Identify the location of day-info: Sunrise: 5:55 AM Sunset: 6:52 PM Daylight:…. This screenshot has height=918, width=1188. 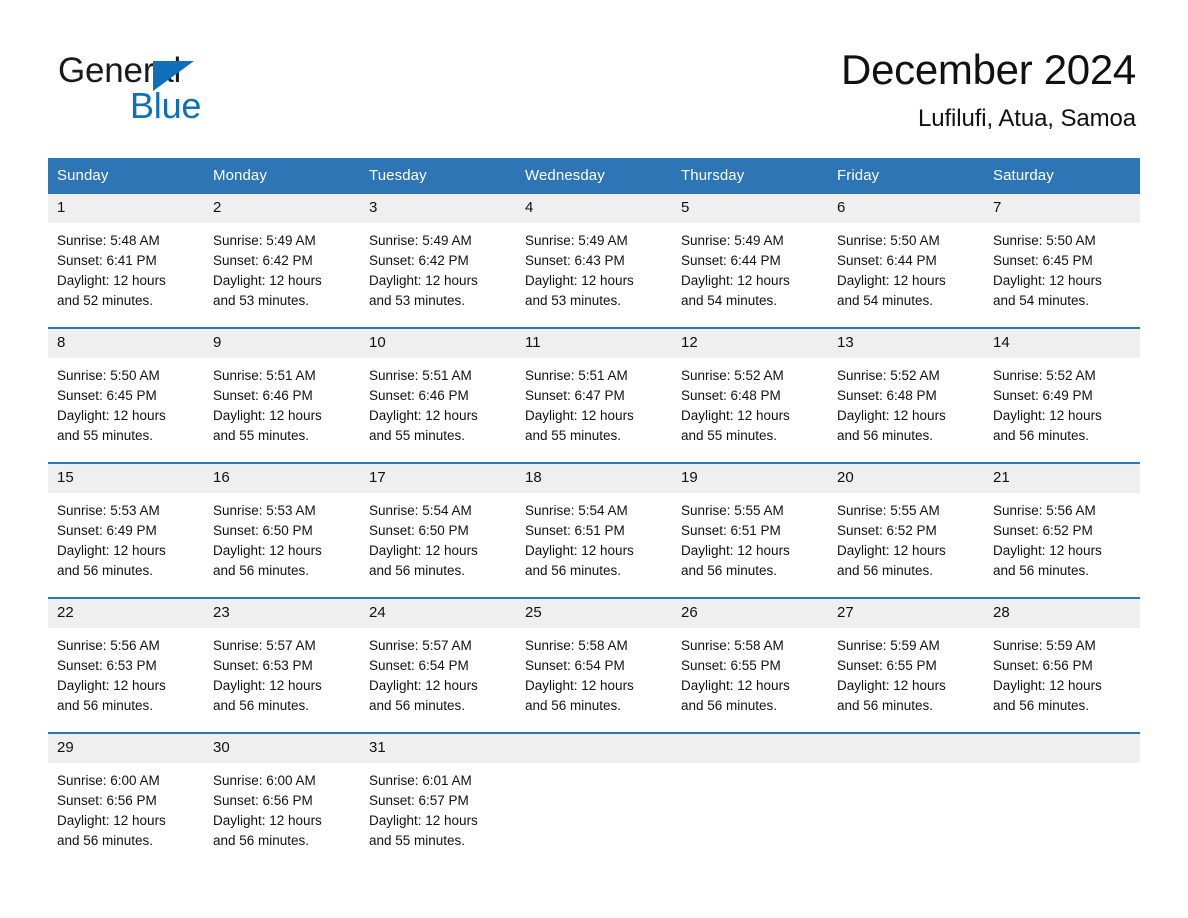
(906, 537).